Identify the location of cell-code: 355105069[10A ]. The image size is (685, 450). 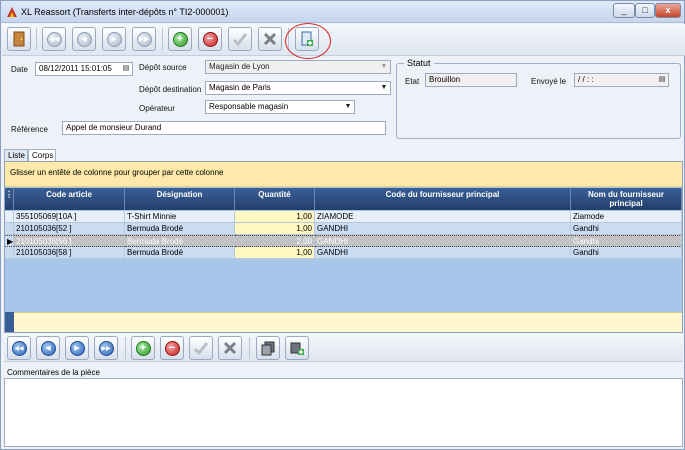
(69, 217).